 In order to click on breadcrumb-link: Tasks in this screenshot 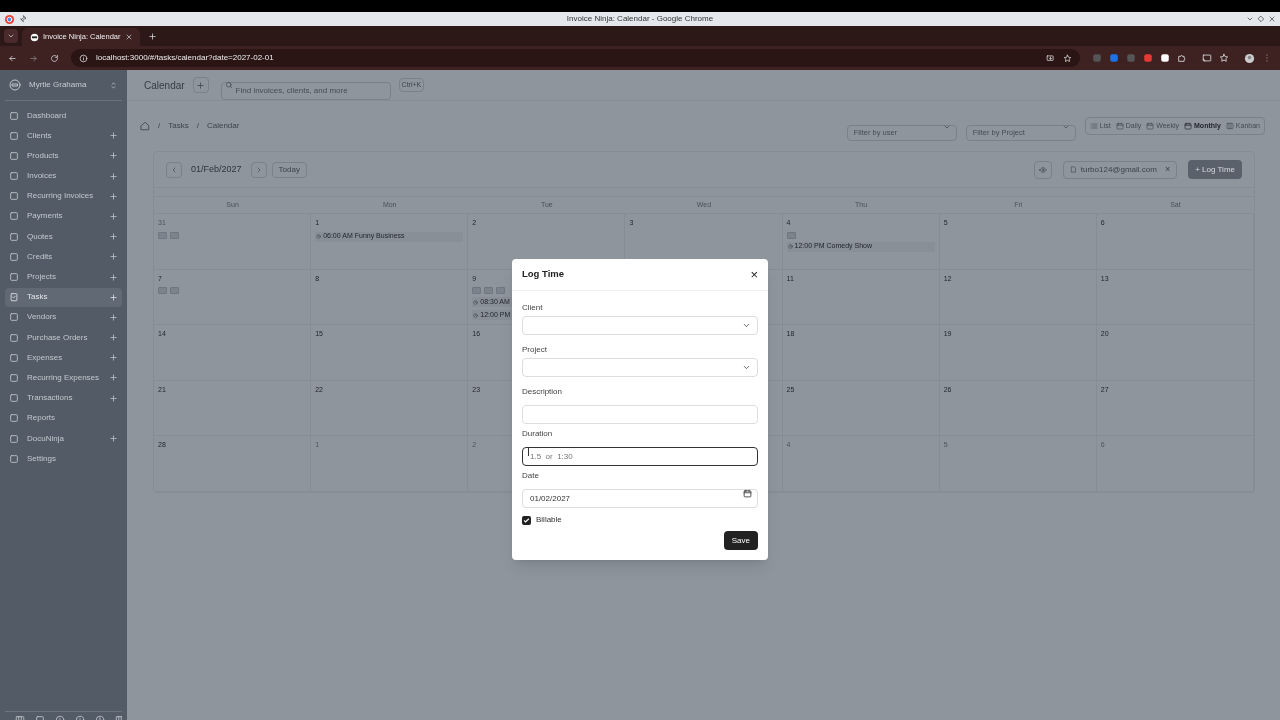, I will do `click(178, 126)`.